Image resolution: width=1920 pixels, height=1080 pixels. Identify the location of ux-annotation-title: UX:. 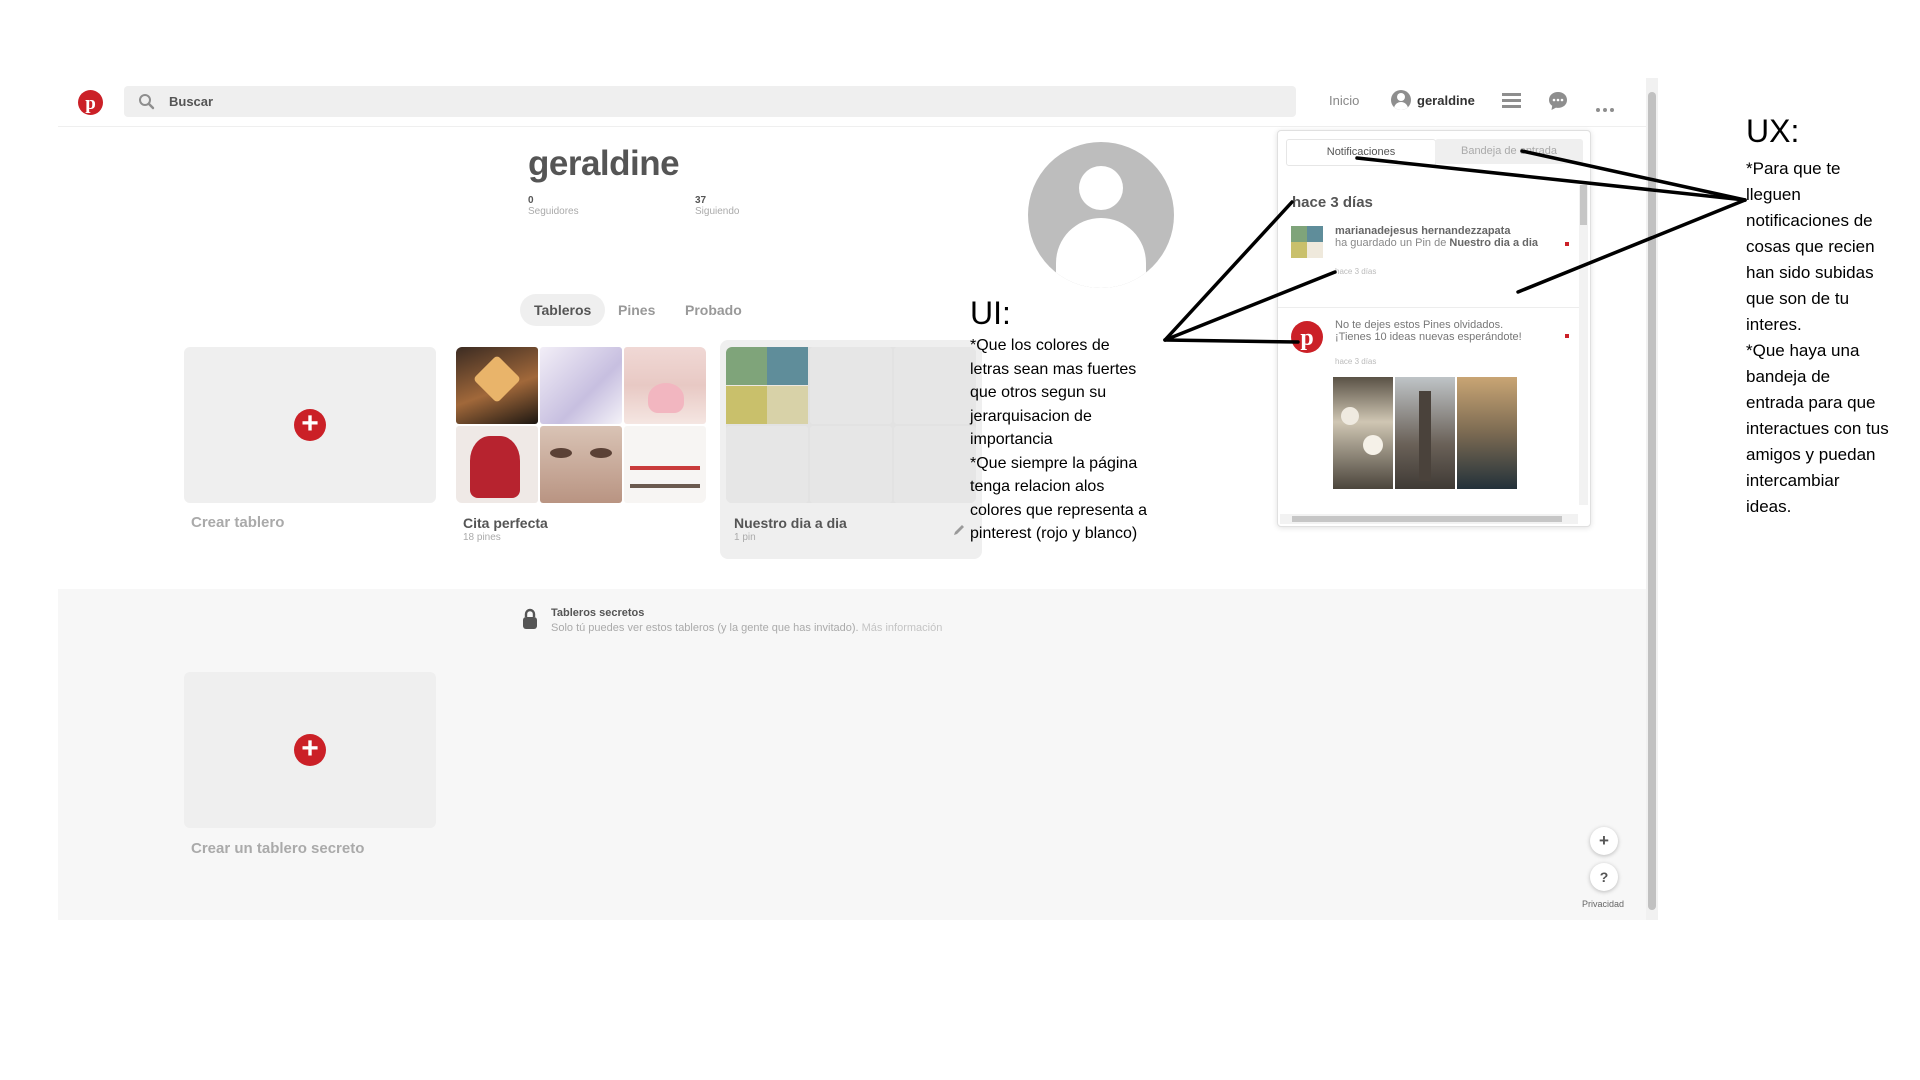
(1773, 131).